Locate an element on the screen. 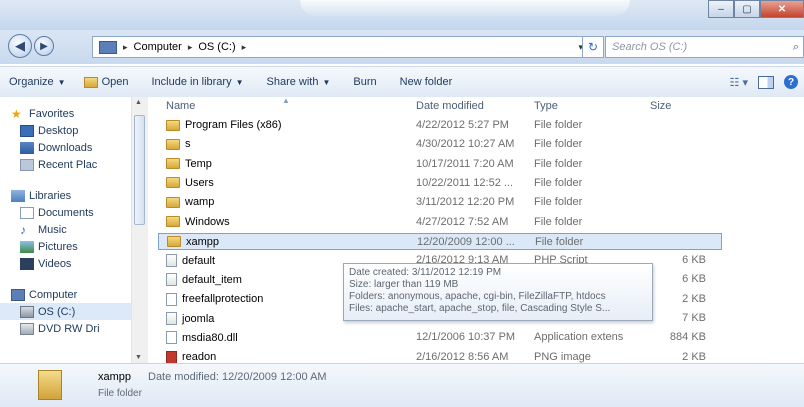 The image size is (804, 407). details-date-modified: Date modified: 12/20/2009 12:00 AM is located at coordinates (237, 377).